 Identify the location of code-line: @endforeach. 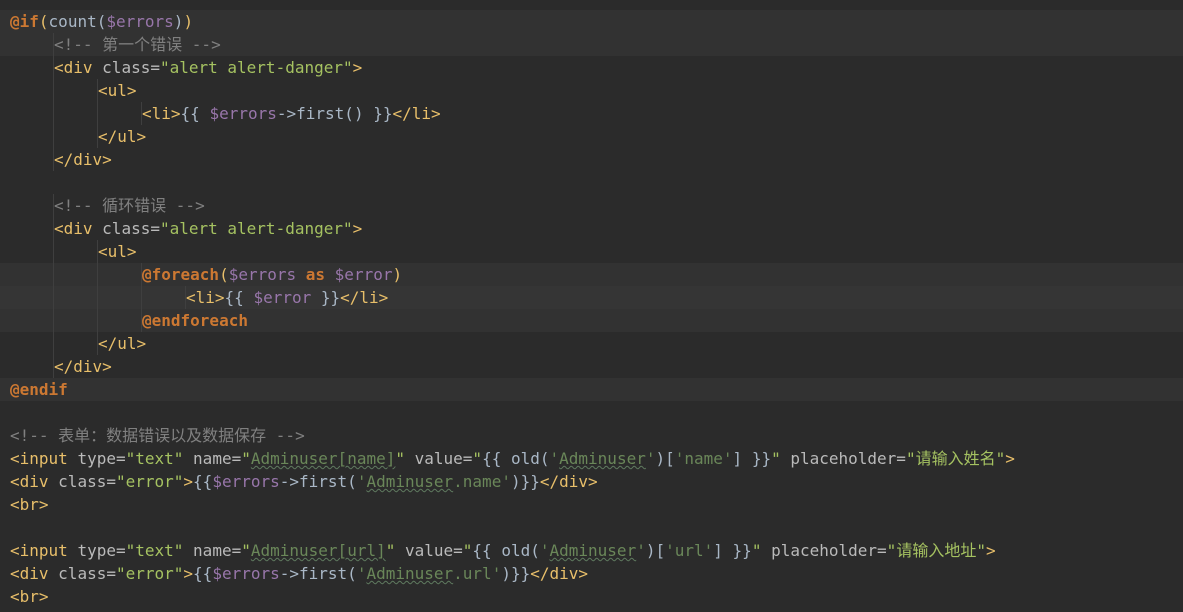
(591, 320).